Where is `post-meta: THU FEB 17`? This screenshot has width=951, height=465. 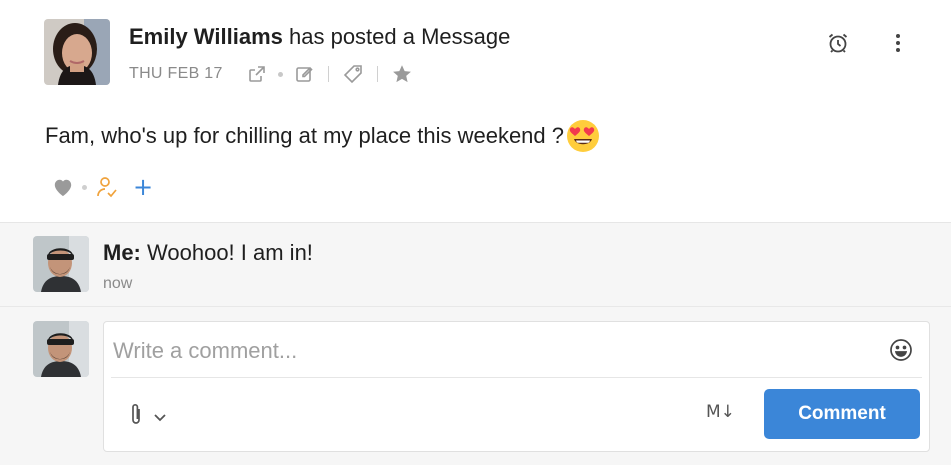 post-meta: THU FEB 17 is located at coordinates (271, 74).